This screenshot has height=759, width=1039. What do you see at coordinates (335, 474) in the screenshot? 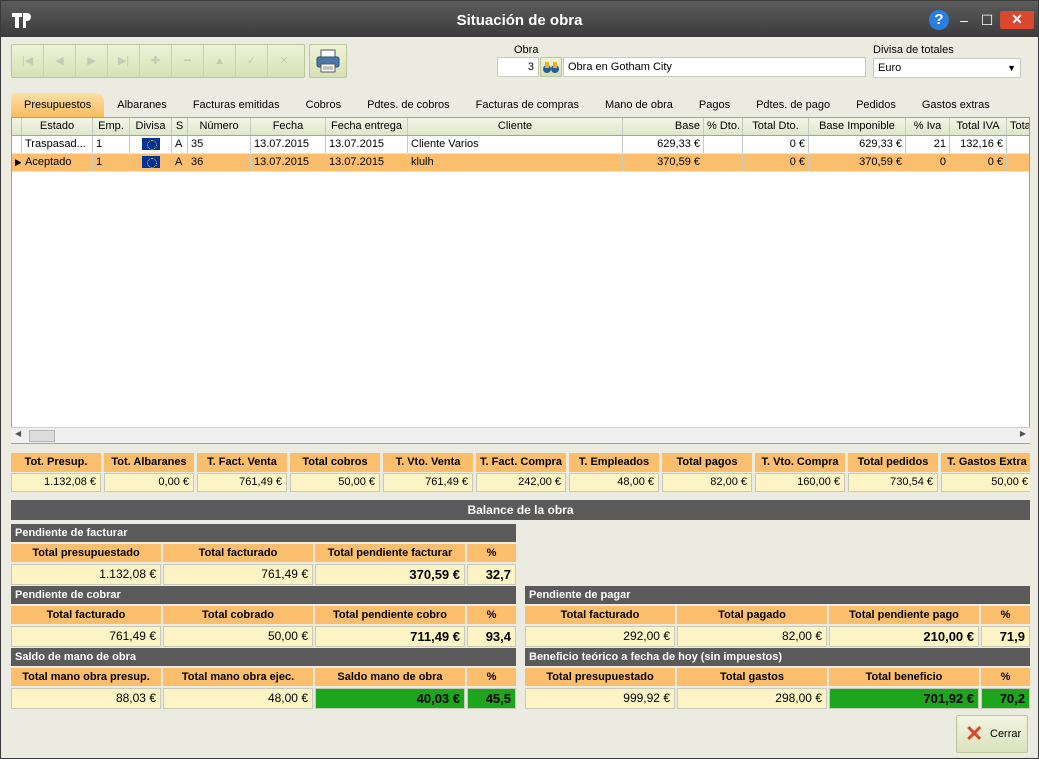
I see `total-cobros: Total cobros 50,00 €` at bounding box center [335, 474].